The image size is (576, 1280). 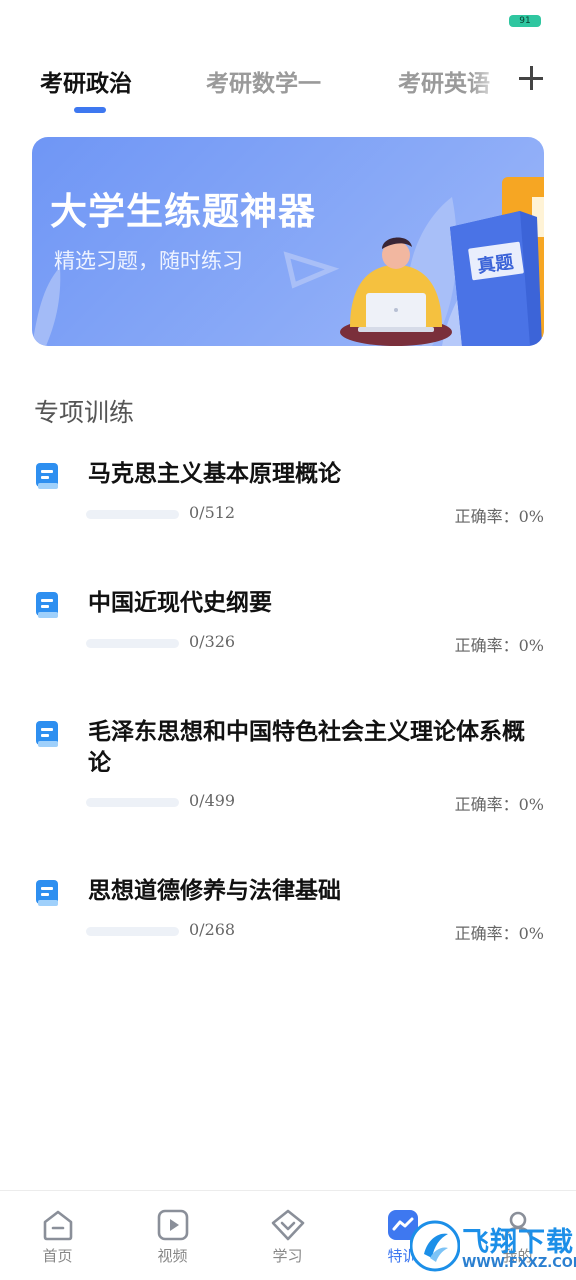 I want to click on subject-tabs: 考研政治 考研数学一 考研英语, so click(x=288, y=88).